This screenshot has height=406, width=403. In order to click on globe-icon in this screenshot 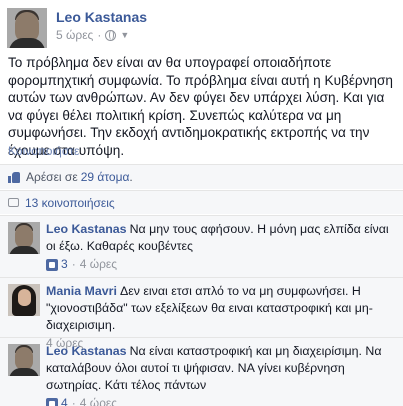, I will do `click(111, 35)`.